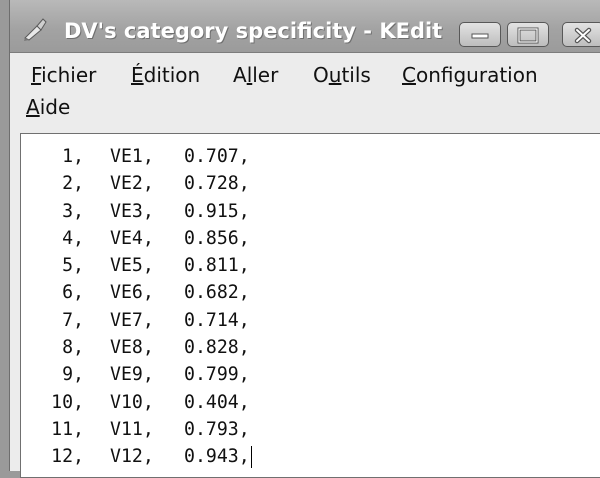  What do you see at coordinates (253, 31) in the screenshot?
I see `window-title: DV's category specificity - KEdit` at bounding box center [253, 31].